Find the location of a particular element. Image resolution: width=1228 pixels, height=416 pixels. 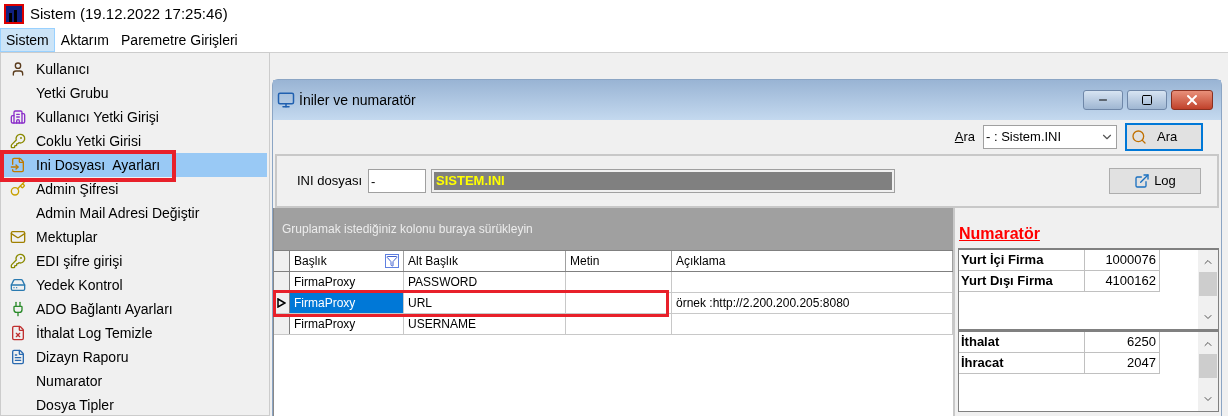

menu-item: İthalat Log Temizle is located at coordinates (135, 333).